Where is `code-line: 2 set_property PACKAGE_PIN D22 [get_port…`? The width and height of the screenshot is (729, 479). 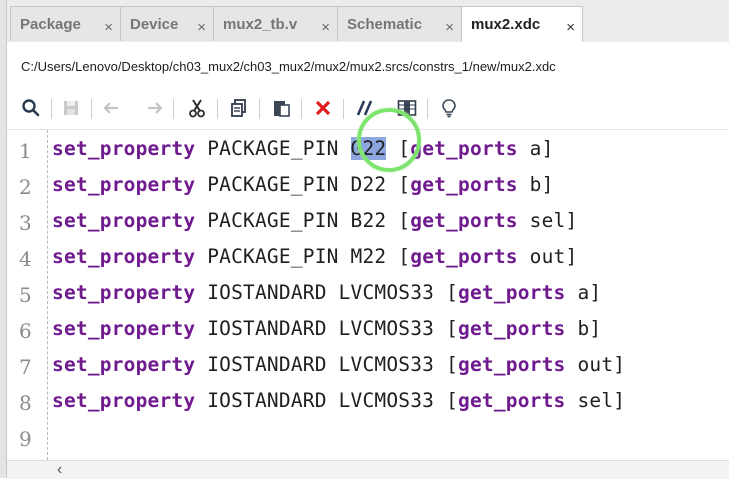
code-line: 2 set_property PACKAGE_PIN D22 [get_port… is located at coordinates (368, 186).